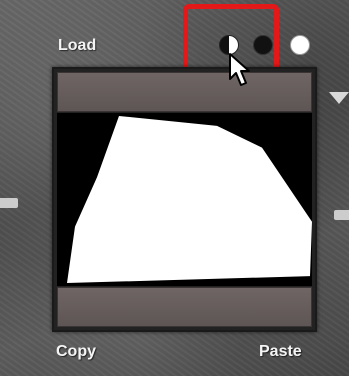 This screenshot has width=349, height=376. I want to click on load-button: Load, so click(77, 46).